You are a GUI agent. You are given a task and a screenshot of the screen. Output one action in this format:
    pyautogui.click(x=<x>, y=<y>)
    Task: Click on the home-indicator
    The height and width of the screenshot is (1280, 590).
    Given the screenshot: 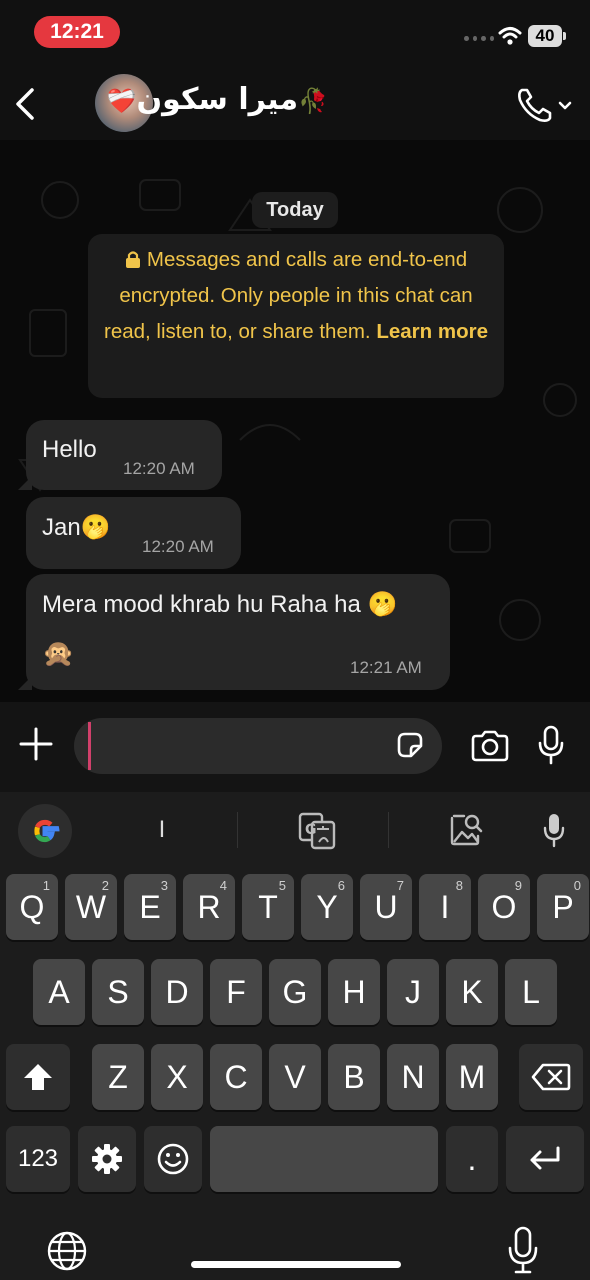 What is the action you would take?
    pyautogui.click(x=296, y=1264)
    